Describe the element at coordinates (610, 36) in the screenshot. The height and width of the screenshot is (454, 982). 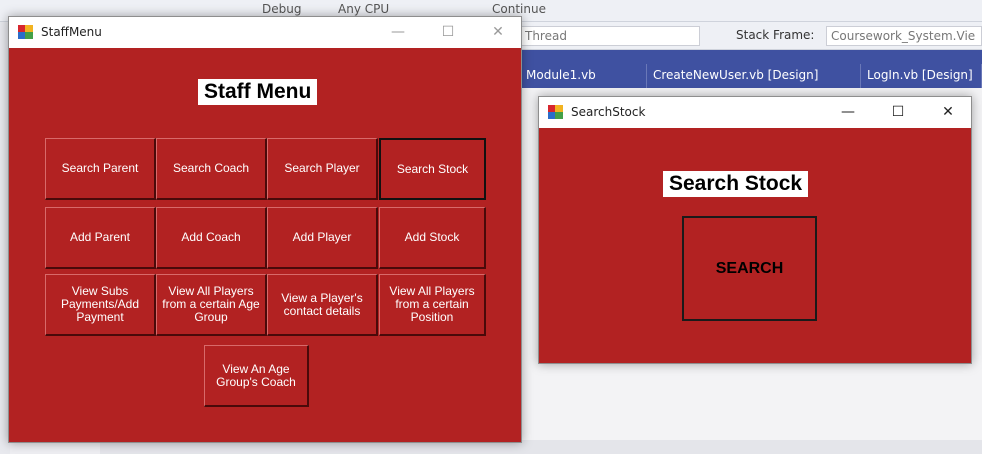
I see `thread-combo: Thread` at that location.